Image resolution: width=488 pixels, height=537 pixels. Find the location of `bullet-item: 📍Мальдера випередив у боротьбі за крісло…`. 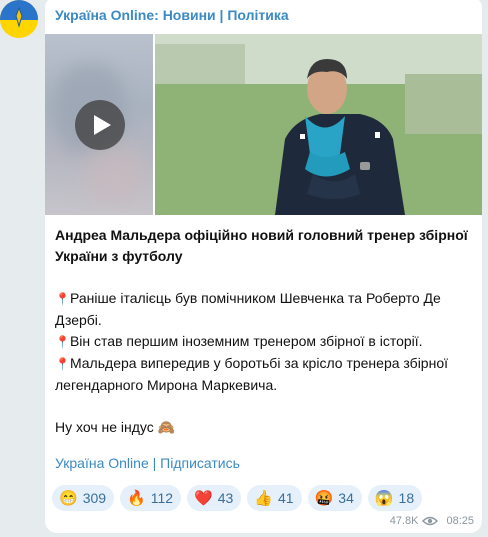

bullet-item: 📍Мальдера випередив у боротьбі за крісло… is located at coordinates (251, 374).